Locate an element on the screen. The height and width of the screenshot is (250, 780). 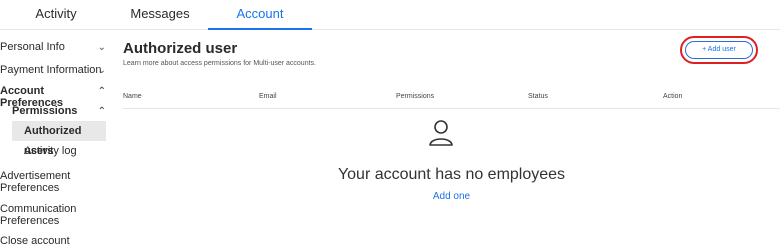
sidebar-item-payment-information: Payment Information ⌄ is located at coordinates (54, 70).